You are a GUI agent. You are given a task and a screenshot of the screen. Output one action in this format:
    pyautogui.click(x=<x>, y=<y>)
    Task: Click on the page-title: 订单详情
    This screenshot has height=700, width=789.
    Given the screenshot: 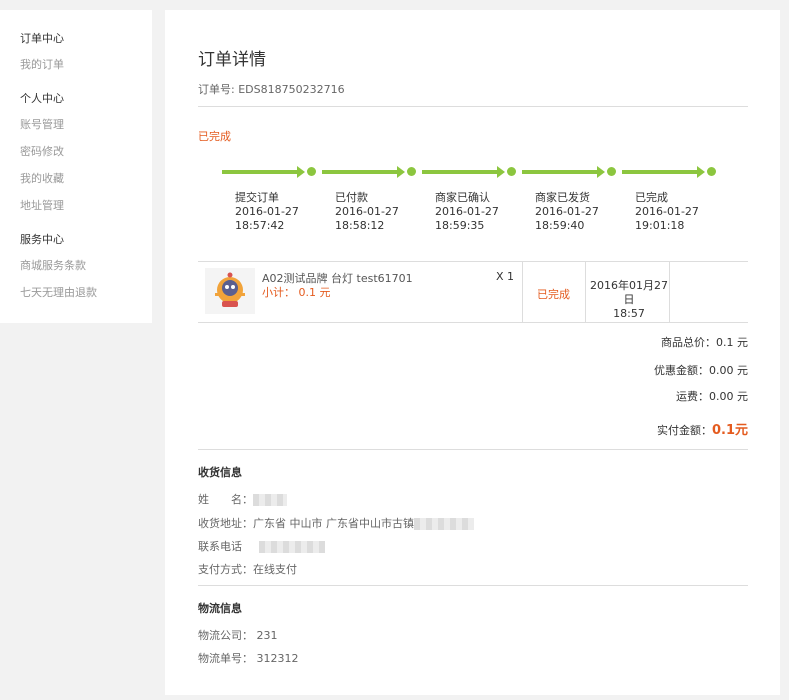 What is the action you would take?
    pyautogui.click(x=232, y=60)
    